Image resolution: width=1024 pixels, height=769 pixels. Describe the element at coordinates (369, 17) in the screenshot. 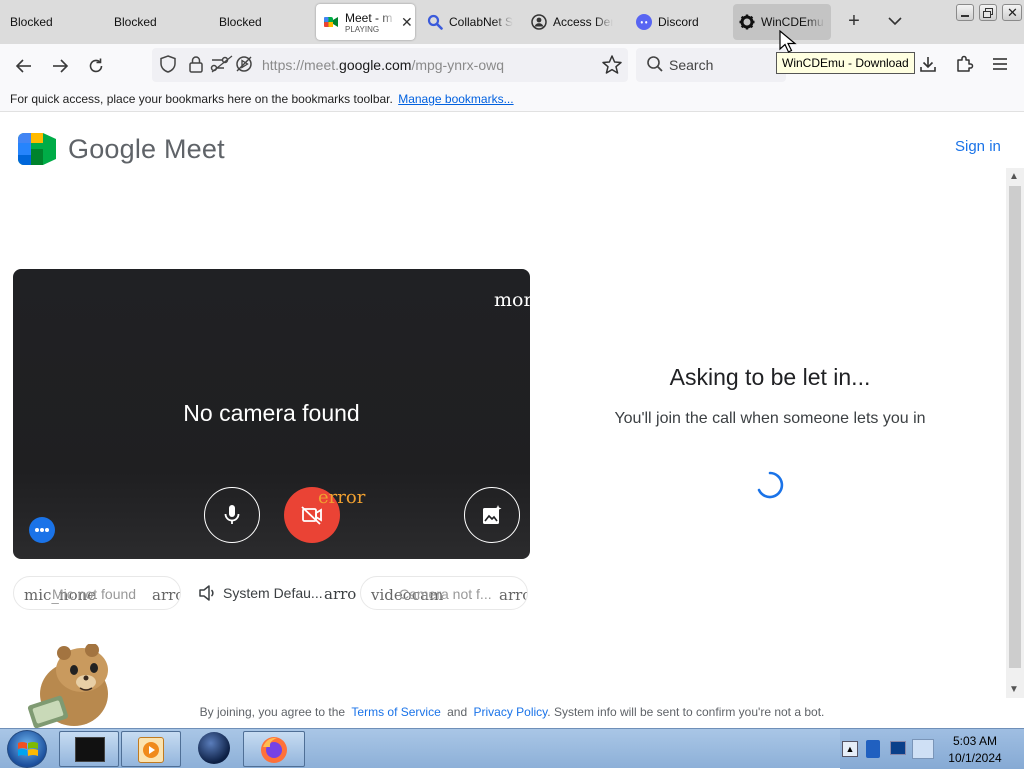

I see `tab-label: Meet - m` at that location.